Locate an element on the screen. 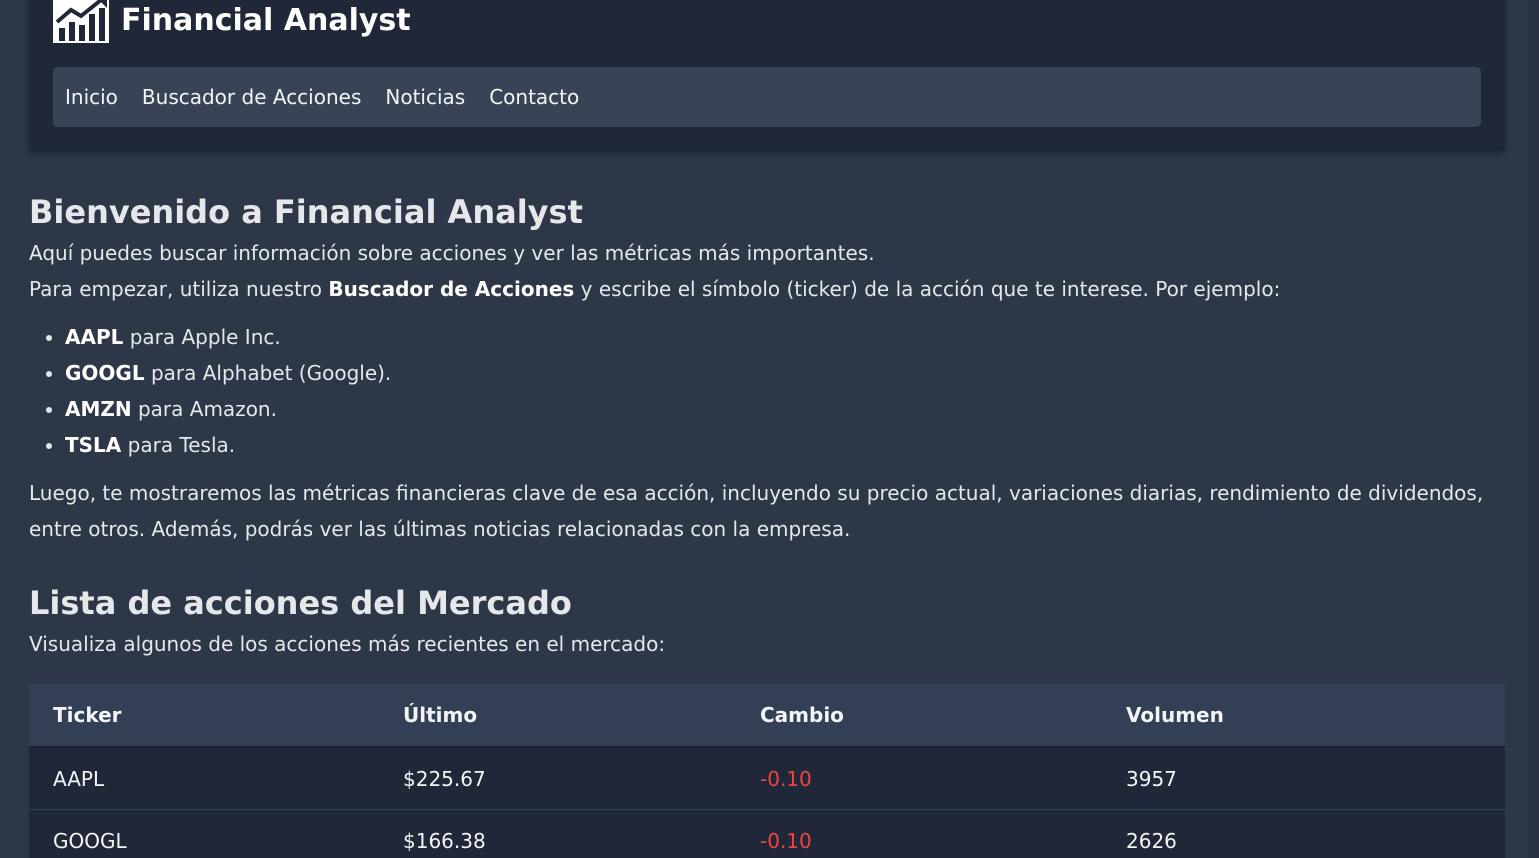 The height and width of the screenshot is (858, 1539). column-header-change: Cambio is located at coordinates (919, 716).